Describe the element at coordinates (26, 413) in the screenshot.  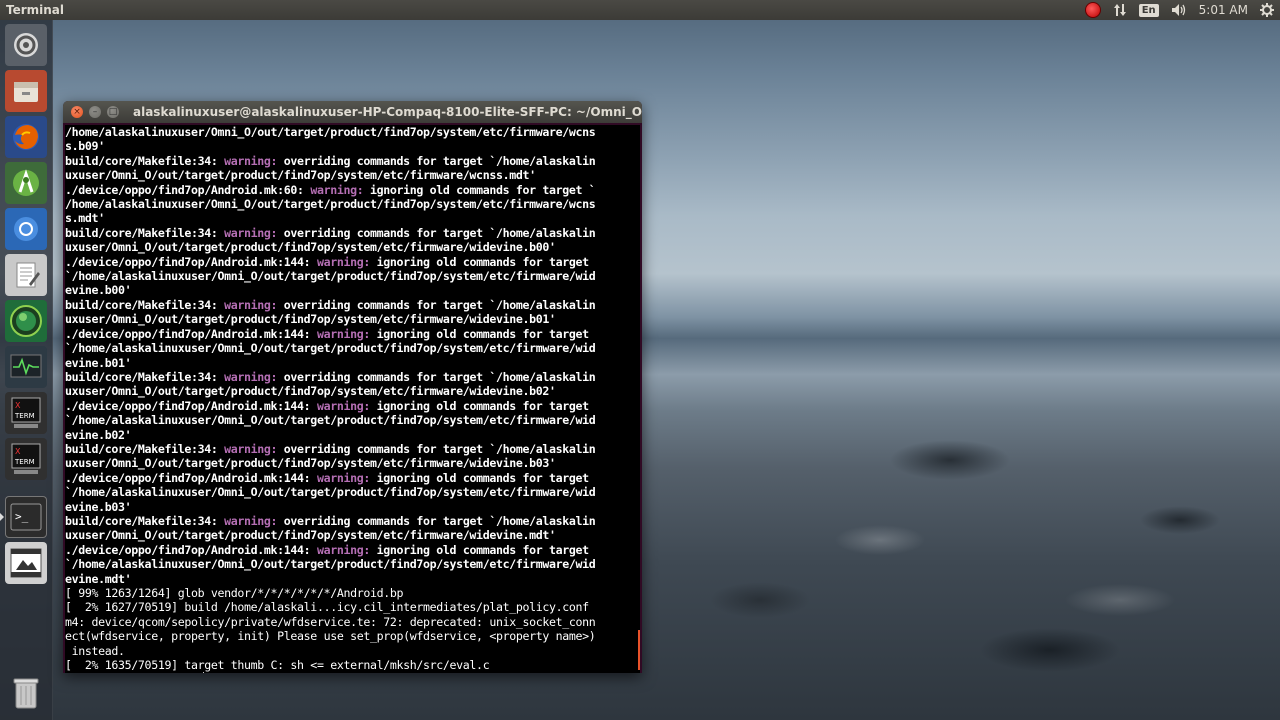
I see `xterm-icon: X TERM` at that location.